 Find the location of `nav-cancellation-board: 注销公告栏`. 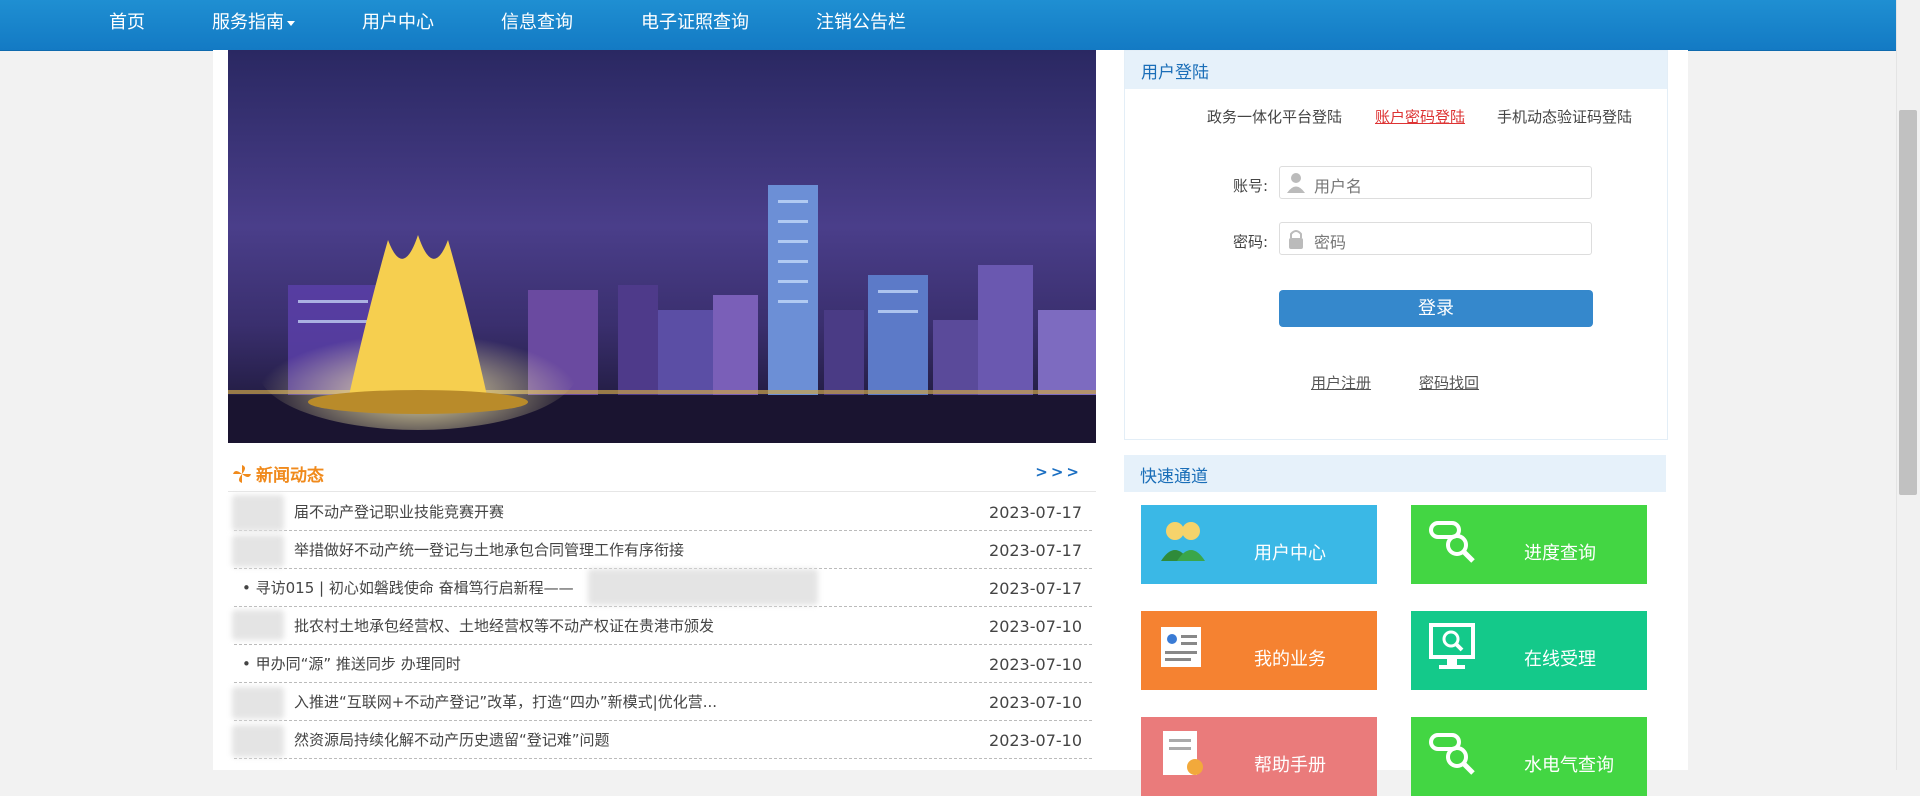

nav-cancellation-board: 注销公告栏 is located at coordinates (861, 23).